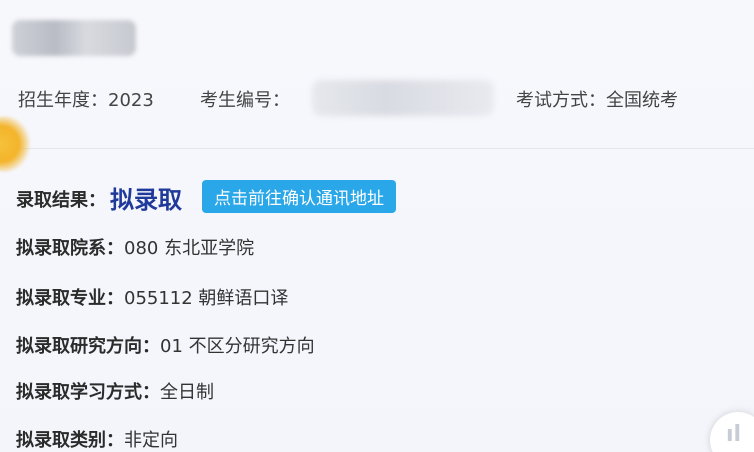 Image resolution: width=754 pixels, height=452 pixels. Describe the element at coordinates (146, 200) in the screenshot. I see `admission-result-value: 拟录取` at that location.